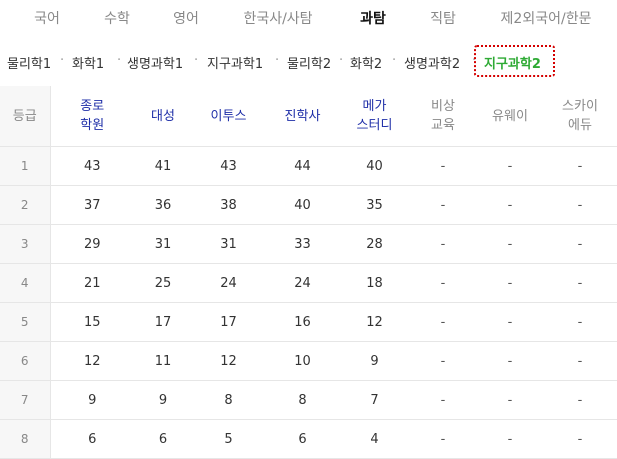 The height and width of the screenshot is (459, 617). Describe the element at coordinates (510, 116) in the screenshot. I see `header-line: 유웨이` at that location.